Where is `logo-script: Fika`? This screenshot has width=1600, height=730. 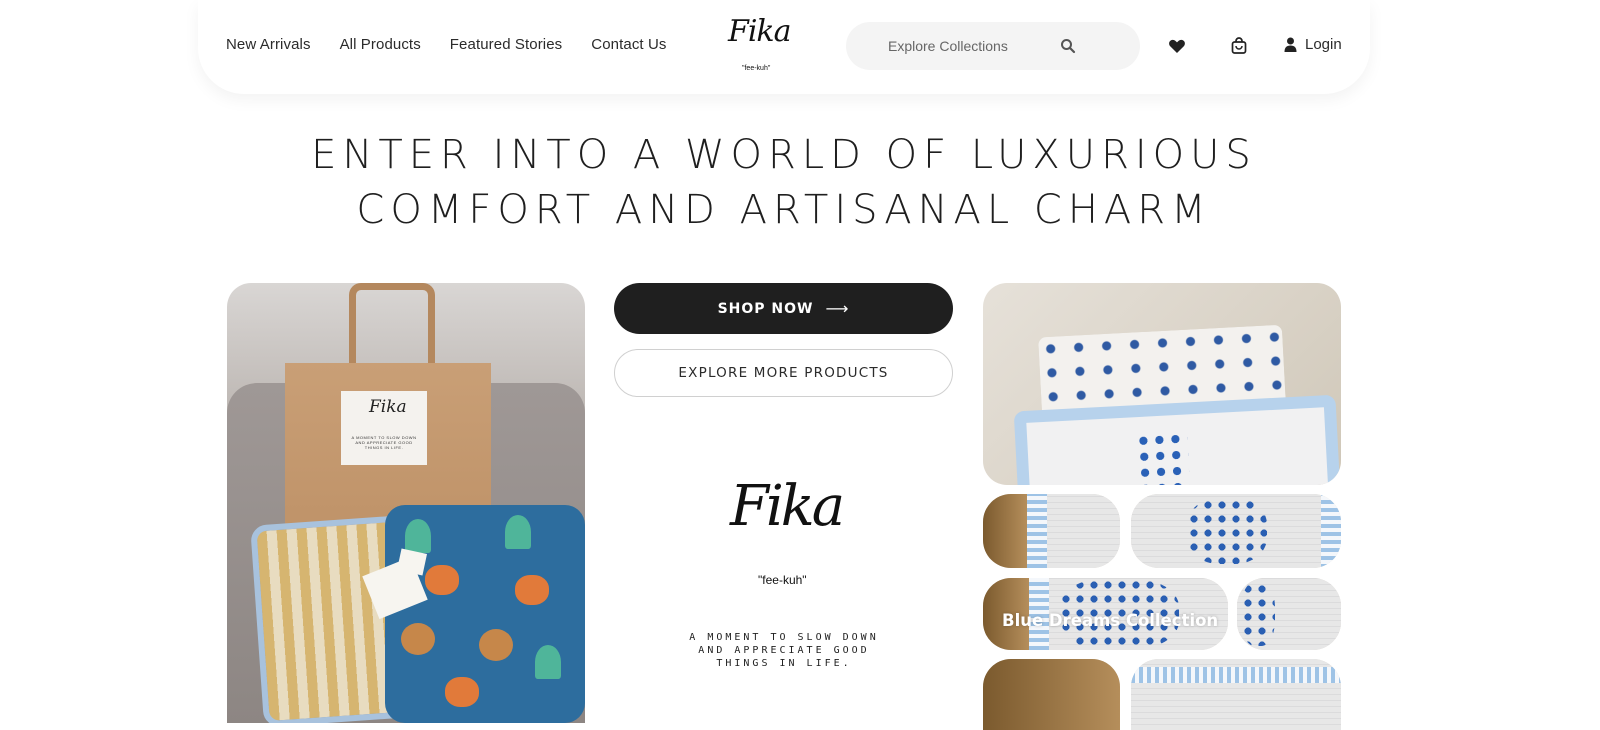
logo-script: Fika is located at coordinates (759, 31).